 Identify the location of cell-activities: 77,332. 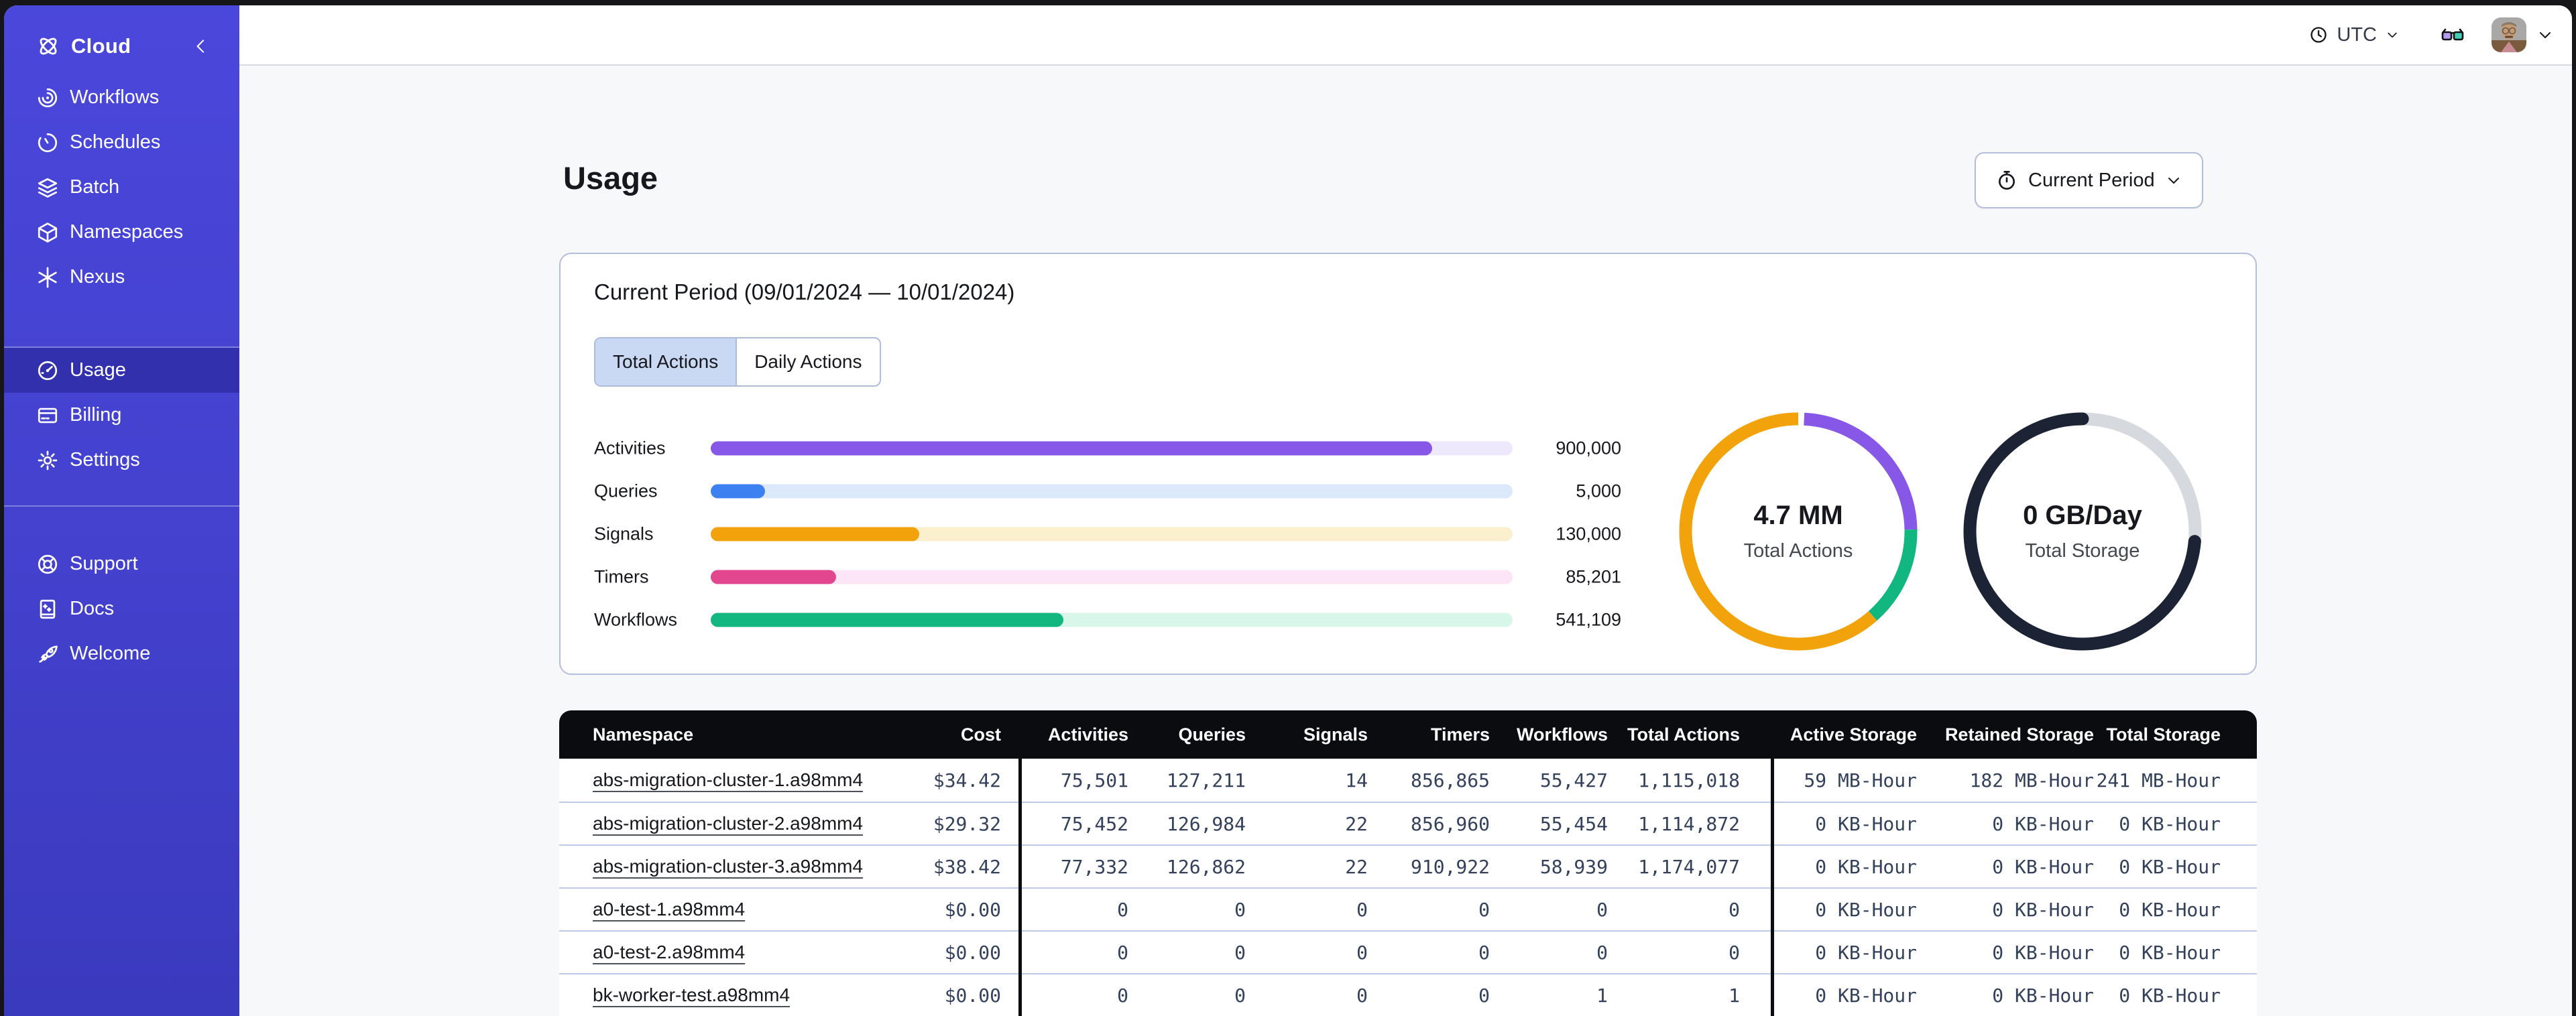
(1094, 867).